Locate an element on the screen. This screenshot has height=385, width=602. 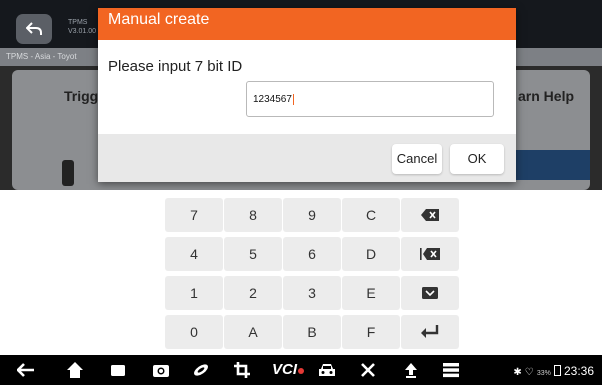
hide-keyboard-icon is located at coordinates (430, 293).